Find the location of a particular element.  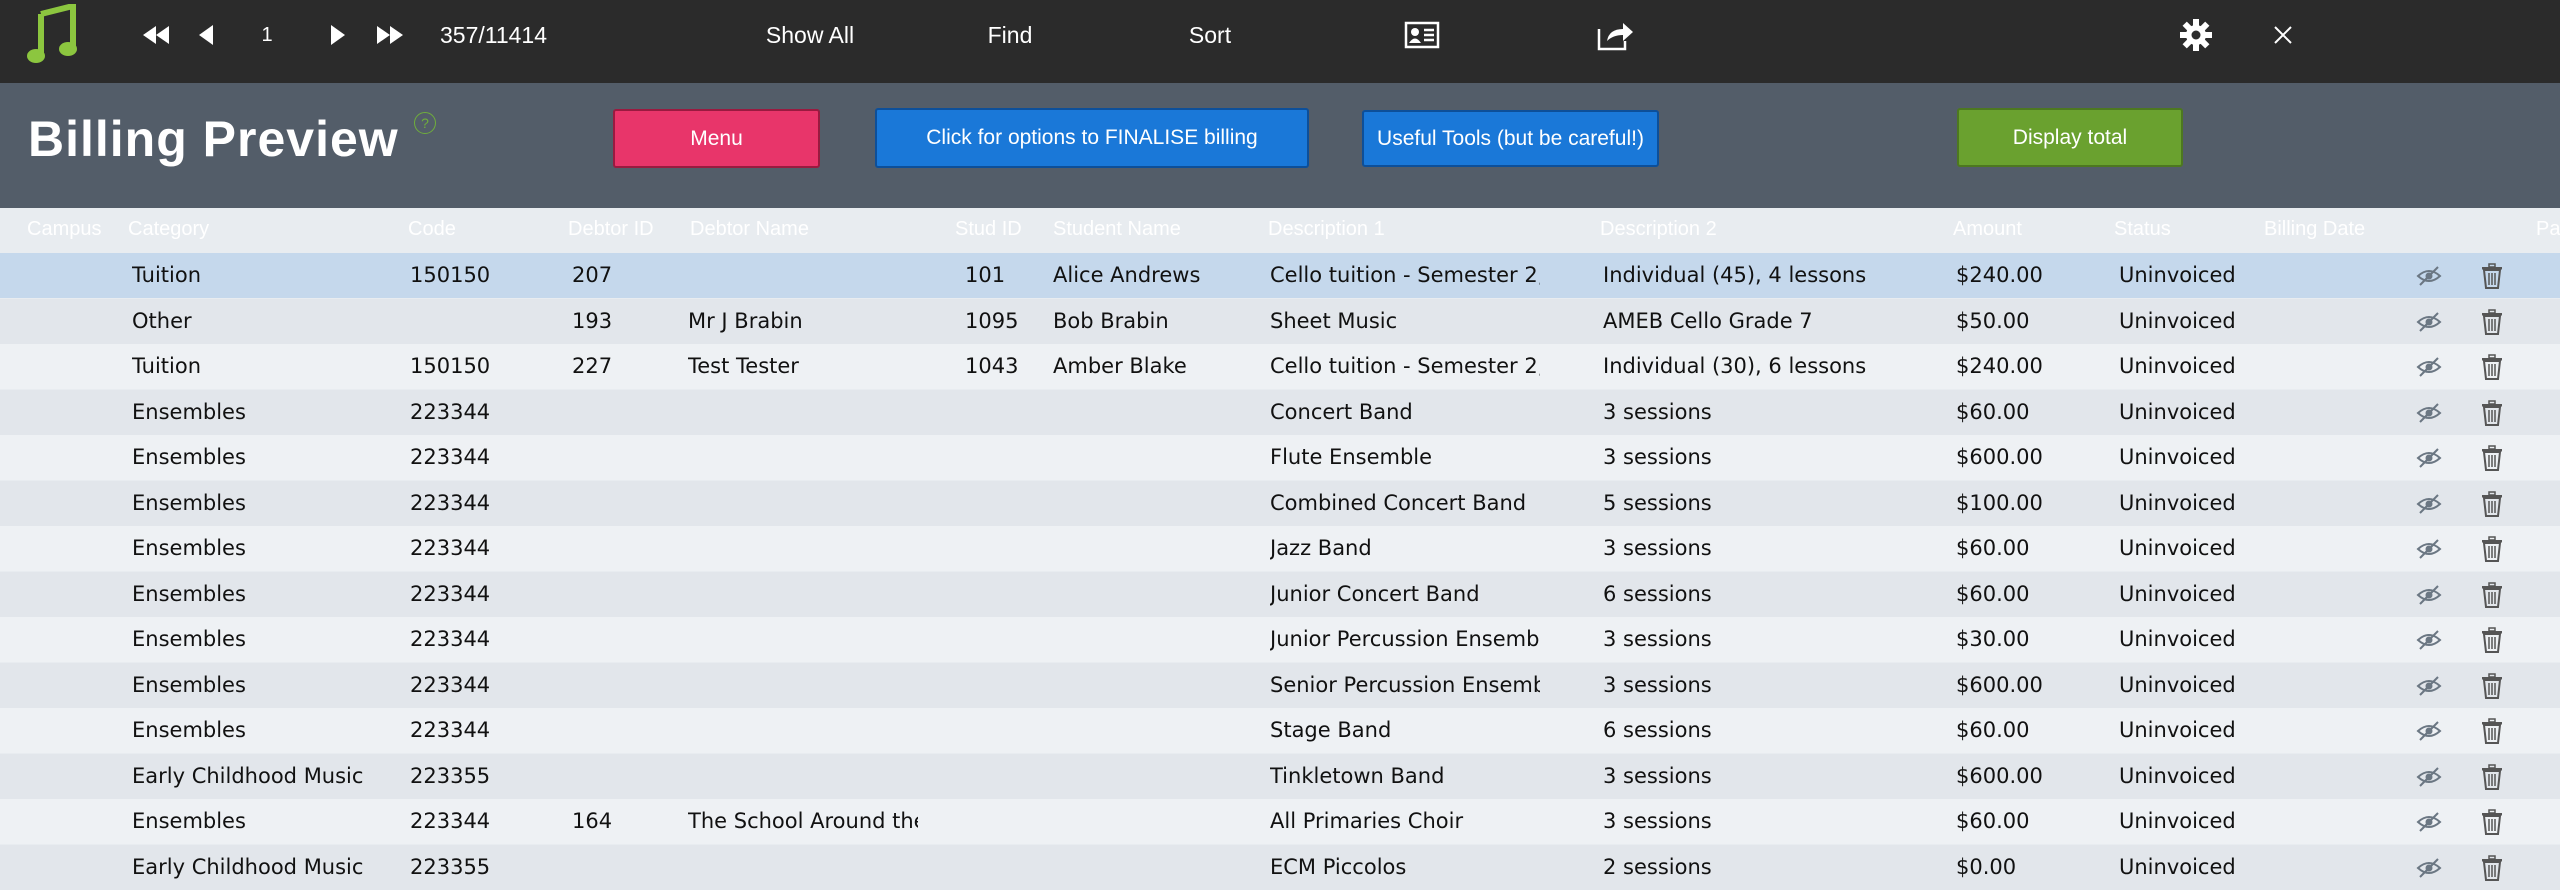

music-note-logo-icon is located at coordinates (54, 35).